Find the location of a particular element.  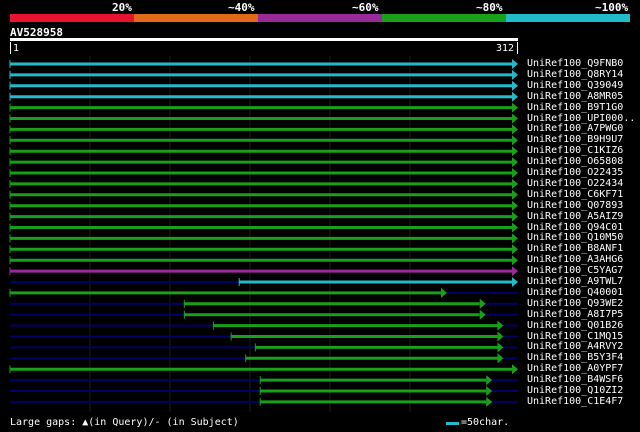

hit-label: UniRef100_A9TWL7 is located at coordinates (575, 281).